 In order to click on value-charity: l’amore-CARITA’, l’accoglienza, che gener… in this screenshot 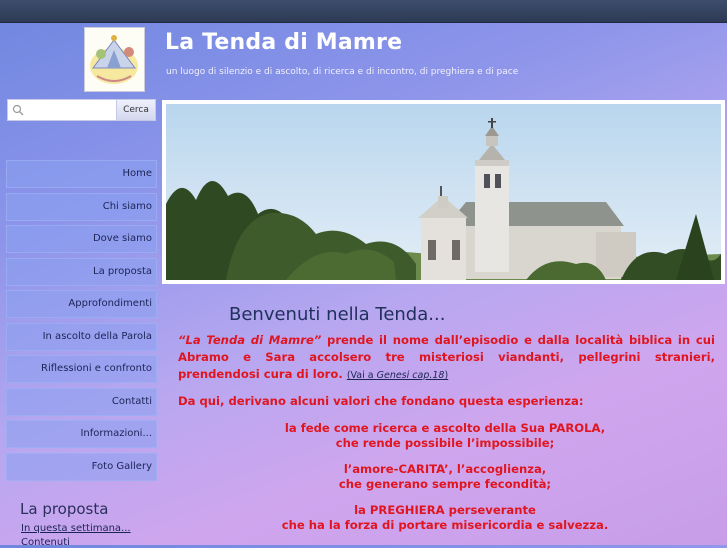, I will do `click(445, 476)`.